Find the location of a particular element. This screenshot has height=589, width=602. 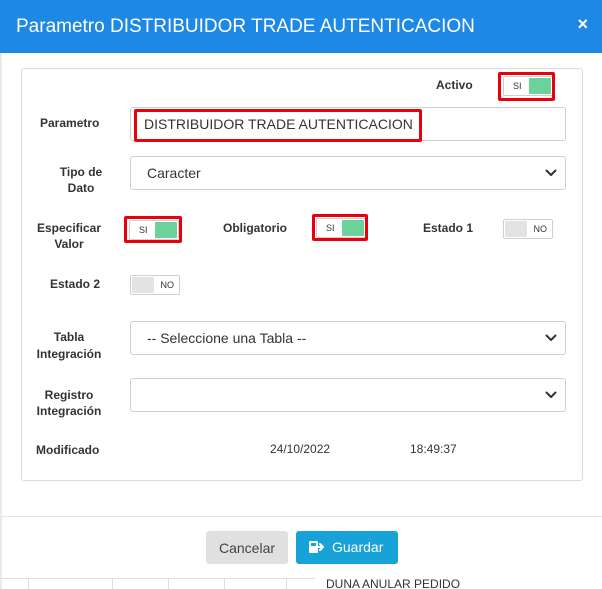

estado1-label: Estado 1 is located at coordinates (448, 228).